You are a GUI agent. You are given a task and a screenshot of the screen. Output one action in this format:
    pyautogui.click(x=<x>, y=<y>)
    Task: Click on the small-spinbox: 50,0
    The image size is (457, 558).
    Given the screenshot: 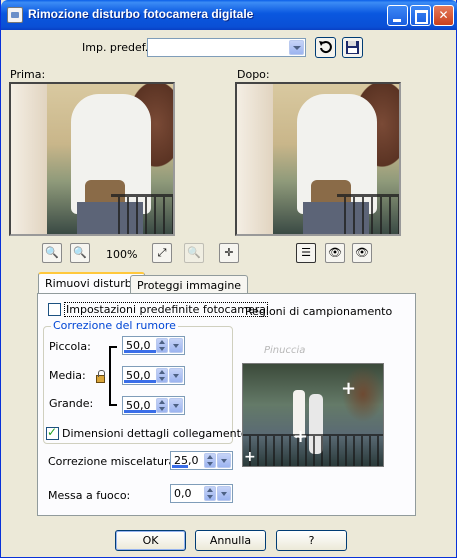 What is the action you would take?
    pyautogui.click(x=153, y=345)
    